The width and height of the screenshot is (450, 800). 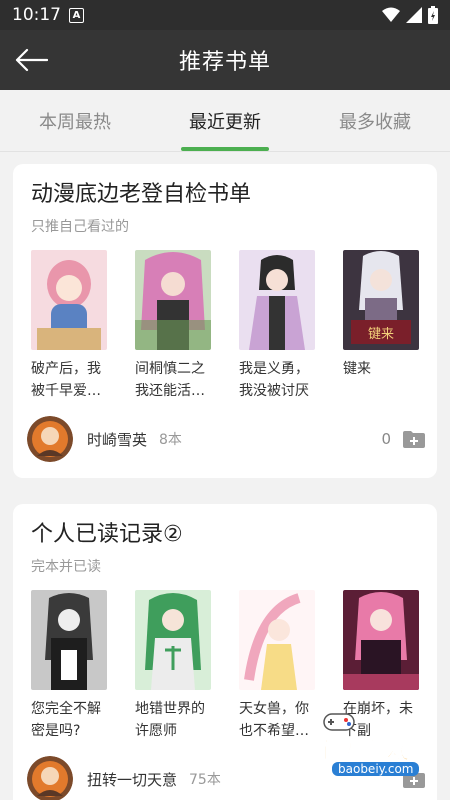 I want to click on tab-recent-update: 最近更新, so click(x=225, y=120).